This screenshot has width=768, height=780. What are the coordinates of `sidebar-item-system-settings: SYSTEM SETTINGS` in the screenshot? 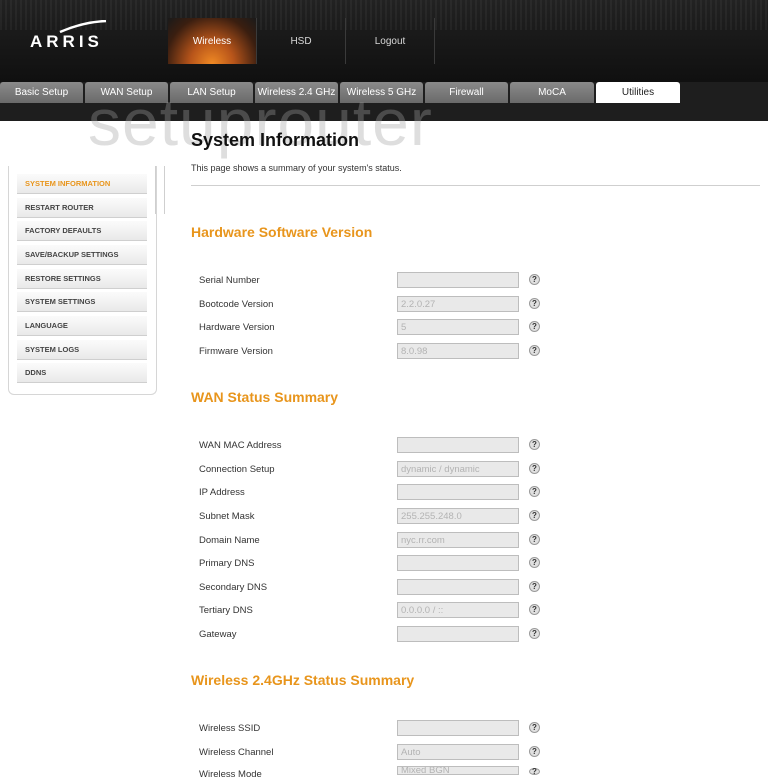 It's located at (82, 302).